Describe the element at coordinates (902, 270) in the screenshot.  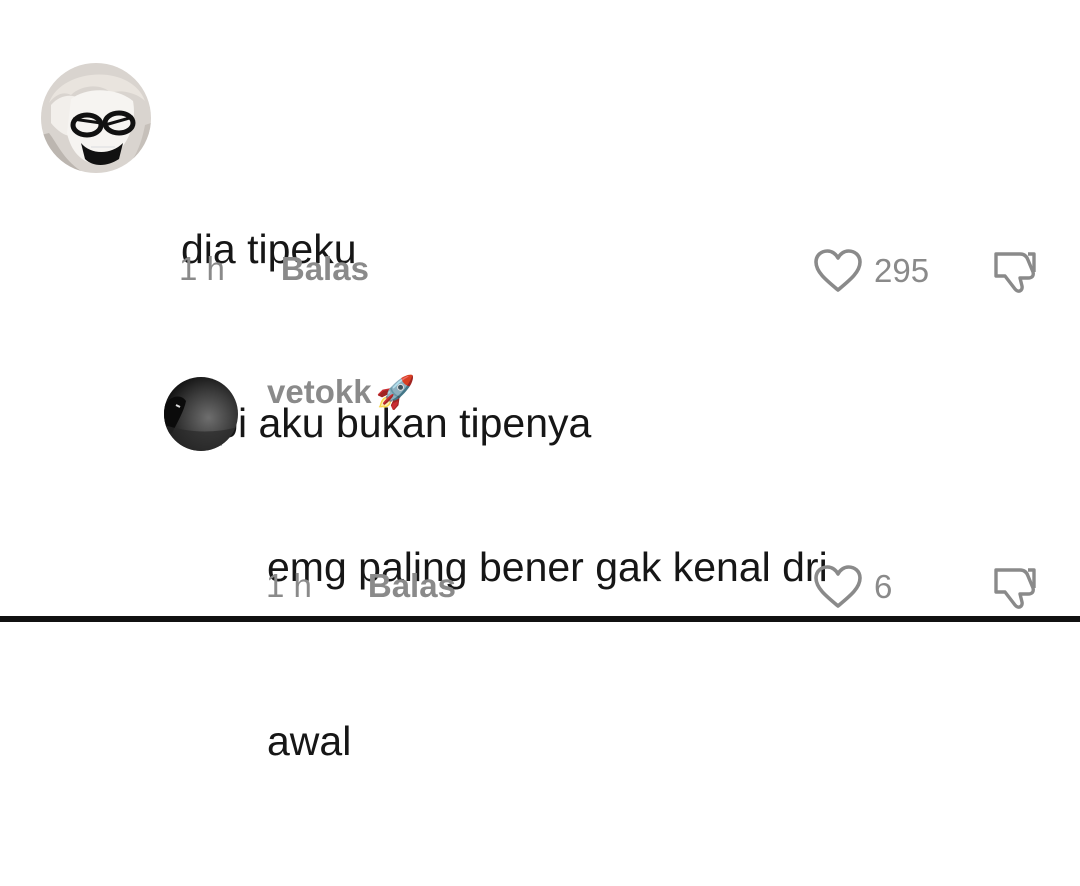
I see `like-count: 295` at that location.